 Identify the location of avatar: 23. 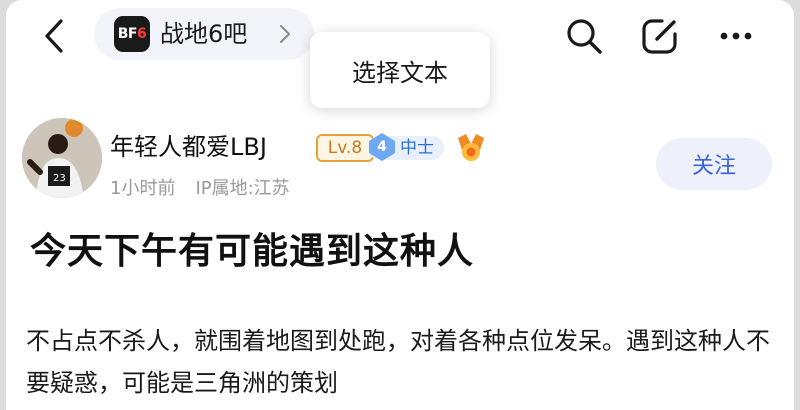
(62, 158).